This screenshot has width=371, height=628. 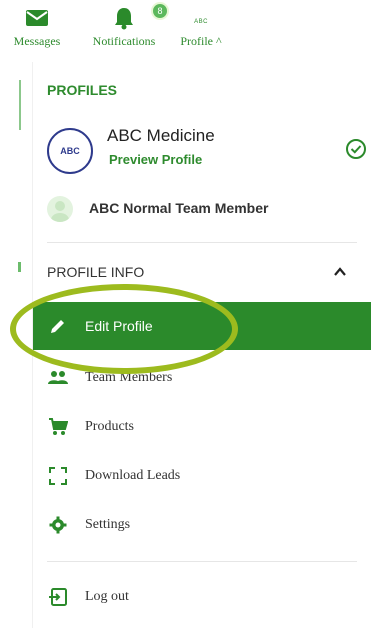 I want to click on menu-team-members-label: Team Members, so click(x=129, y=377).